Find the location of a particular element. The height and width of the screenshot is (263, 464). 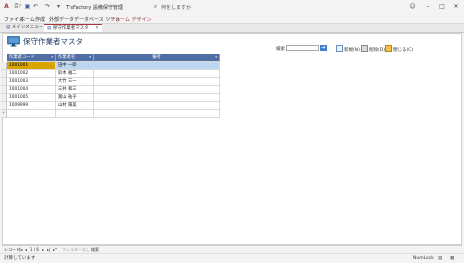

table-row: 1001005 富山 祐子 is located at coordinates (110, 98).